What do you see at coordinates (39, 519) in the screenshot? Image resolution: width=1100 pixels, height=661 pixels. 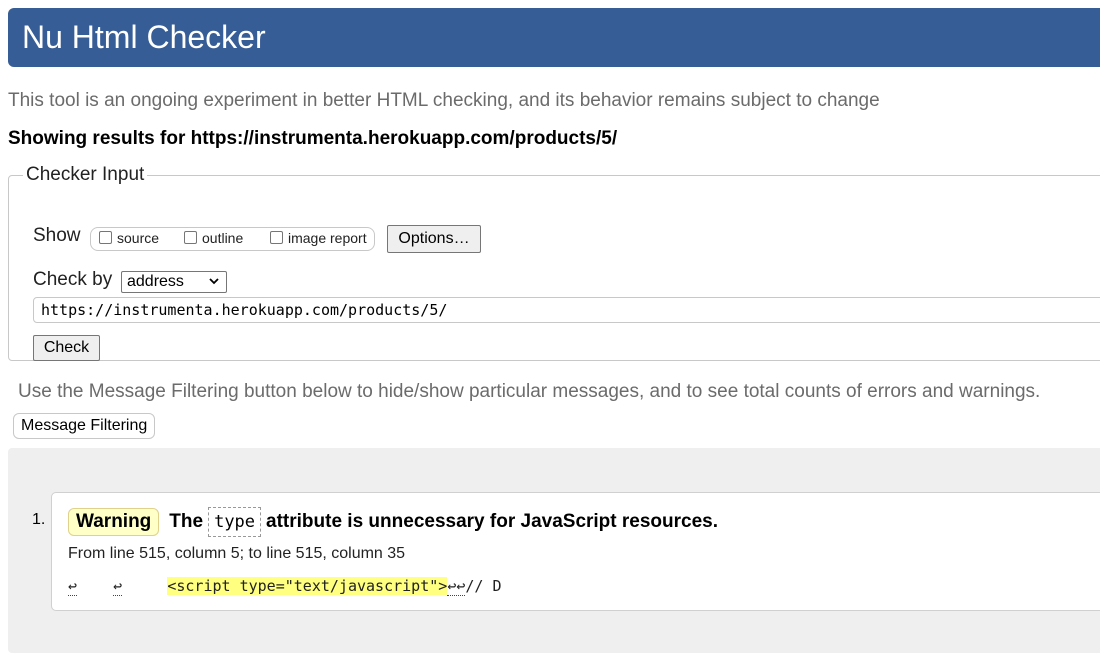 I see `message-number: 1.` at bounding box center [39, 519].